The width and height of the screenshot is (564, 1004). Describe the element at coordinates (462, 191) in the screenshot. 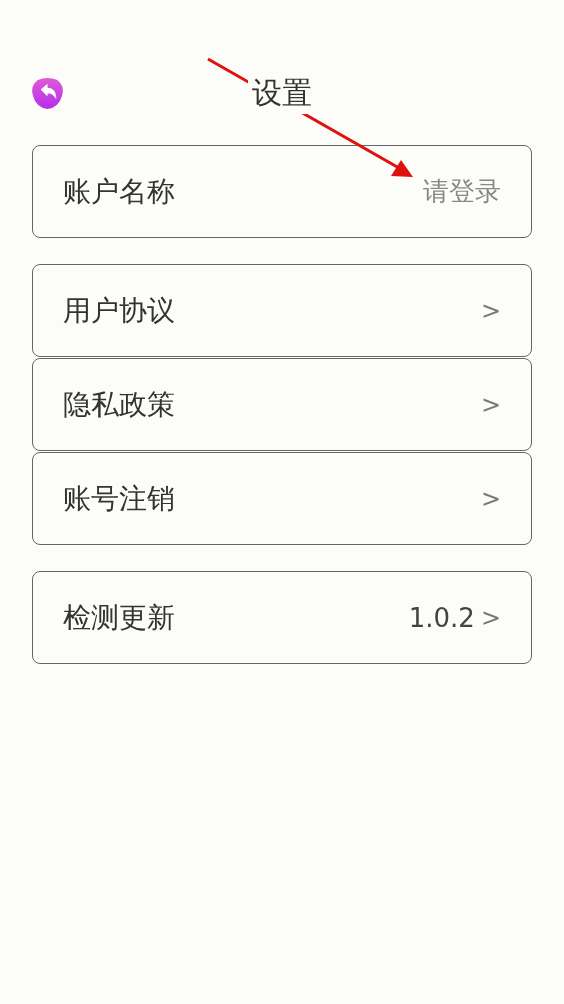

I see `row-value: 请登录` at that location.